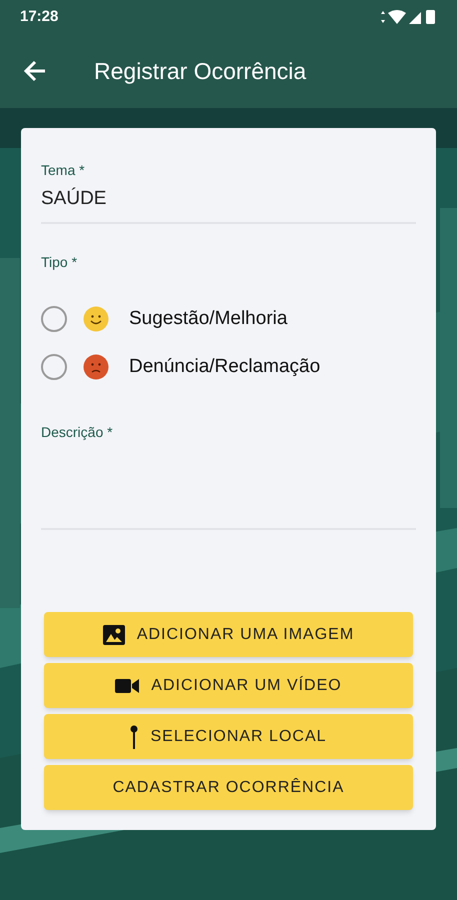 This screenshot has width=457, height=900. Describe the element at coordinates (74, 198) in the screenshot. I see `field-value: SAÚDE` at that location.